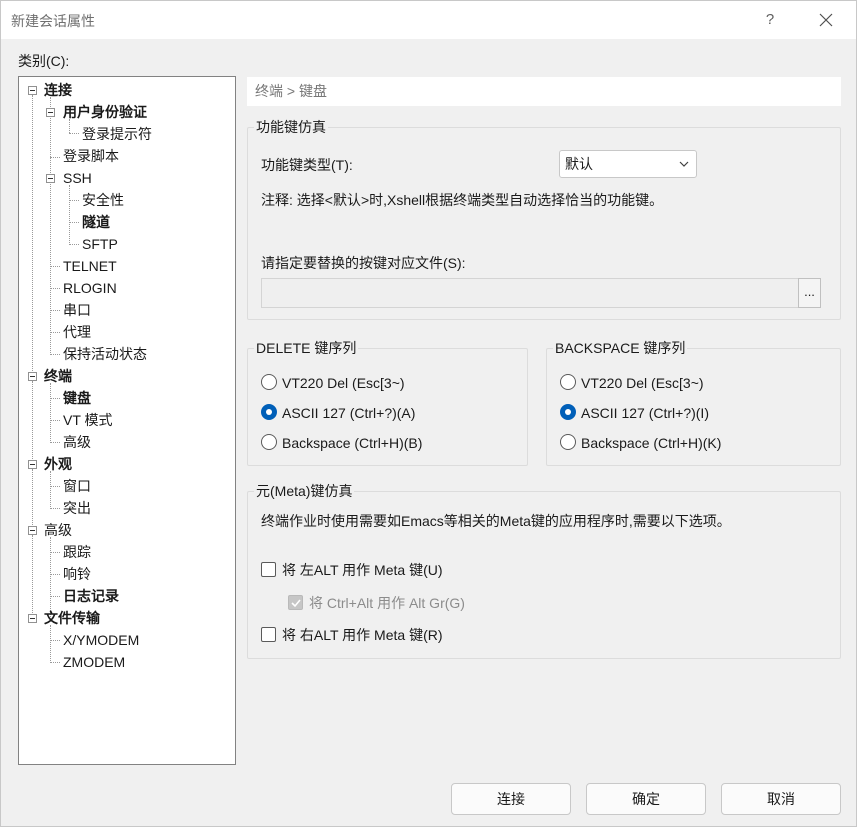  Describe the element at coordinates (628, 164) in the screenshot. I see `function-key-type-select: 默认` at that location.